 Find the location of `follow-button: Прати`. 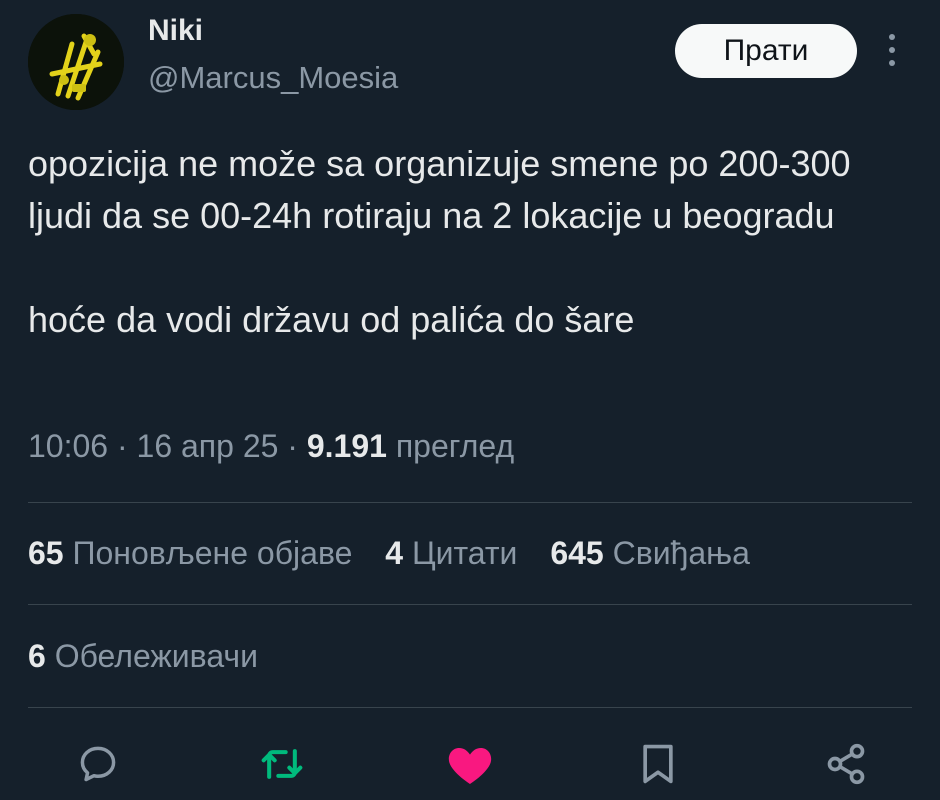

follow-button: Прати is located at coordinates (766, 51).